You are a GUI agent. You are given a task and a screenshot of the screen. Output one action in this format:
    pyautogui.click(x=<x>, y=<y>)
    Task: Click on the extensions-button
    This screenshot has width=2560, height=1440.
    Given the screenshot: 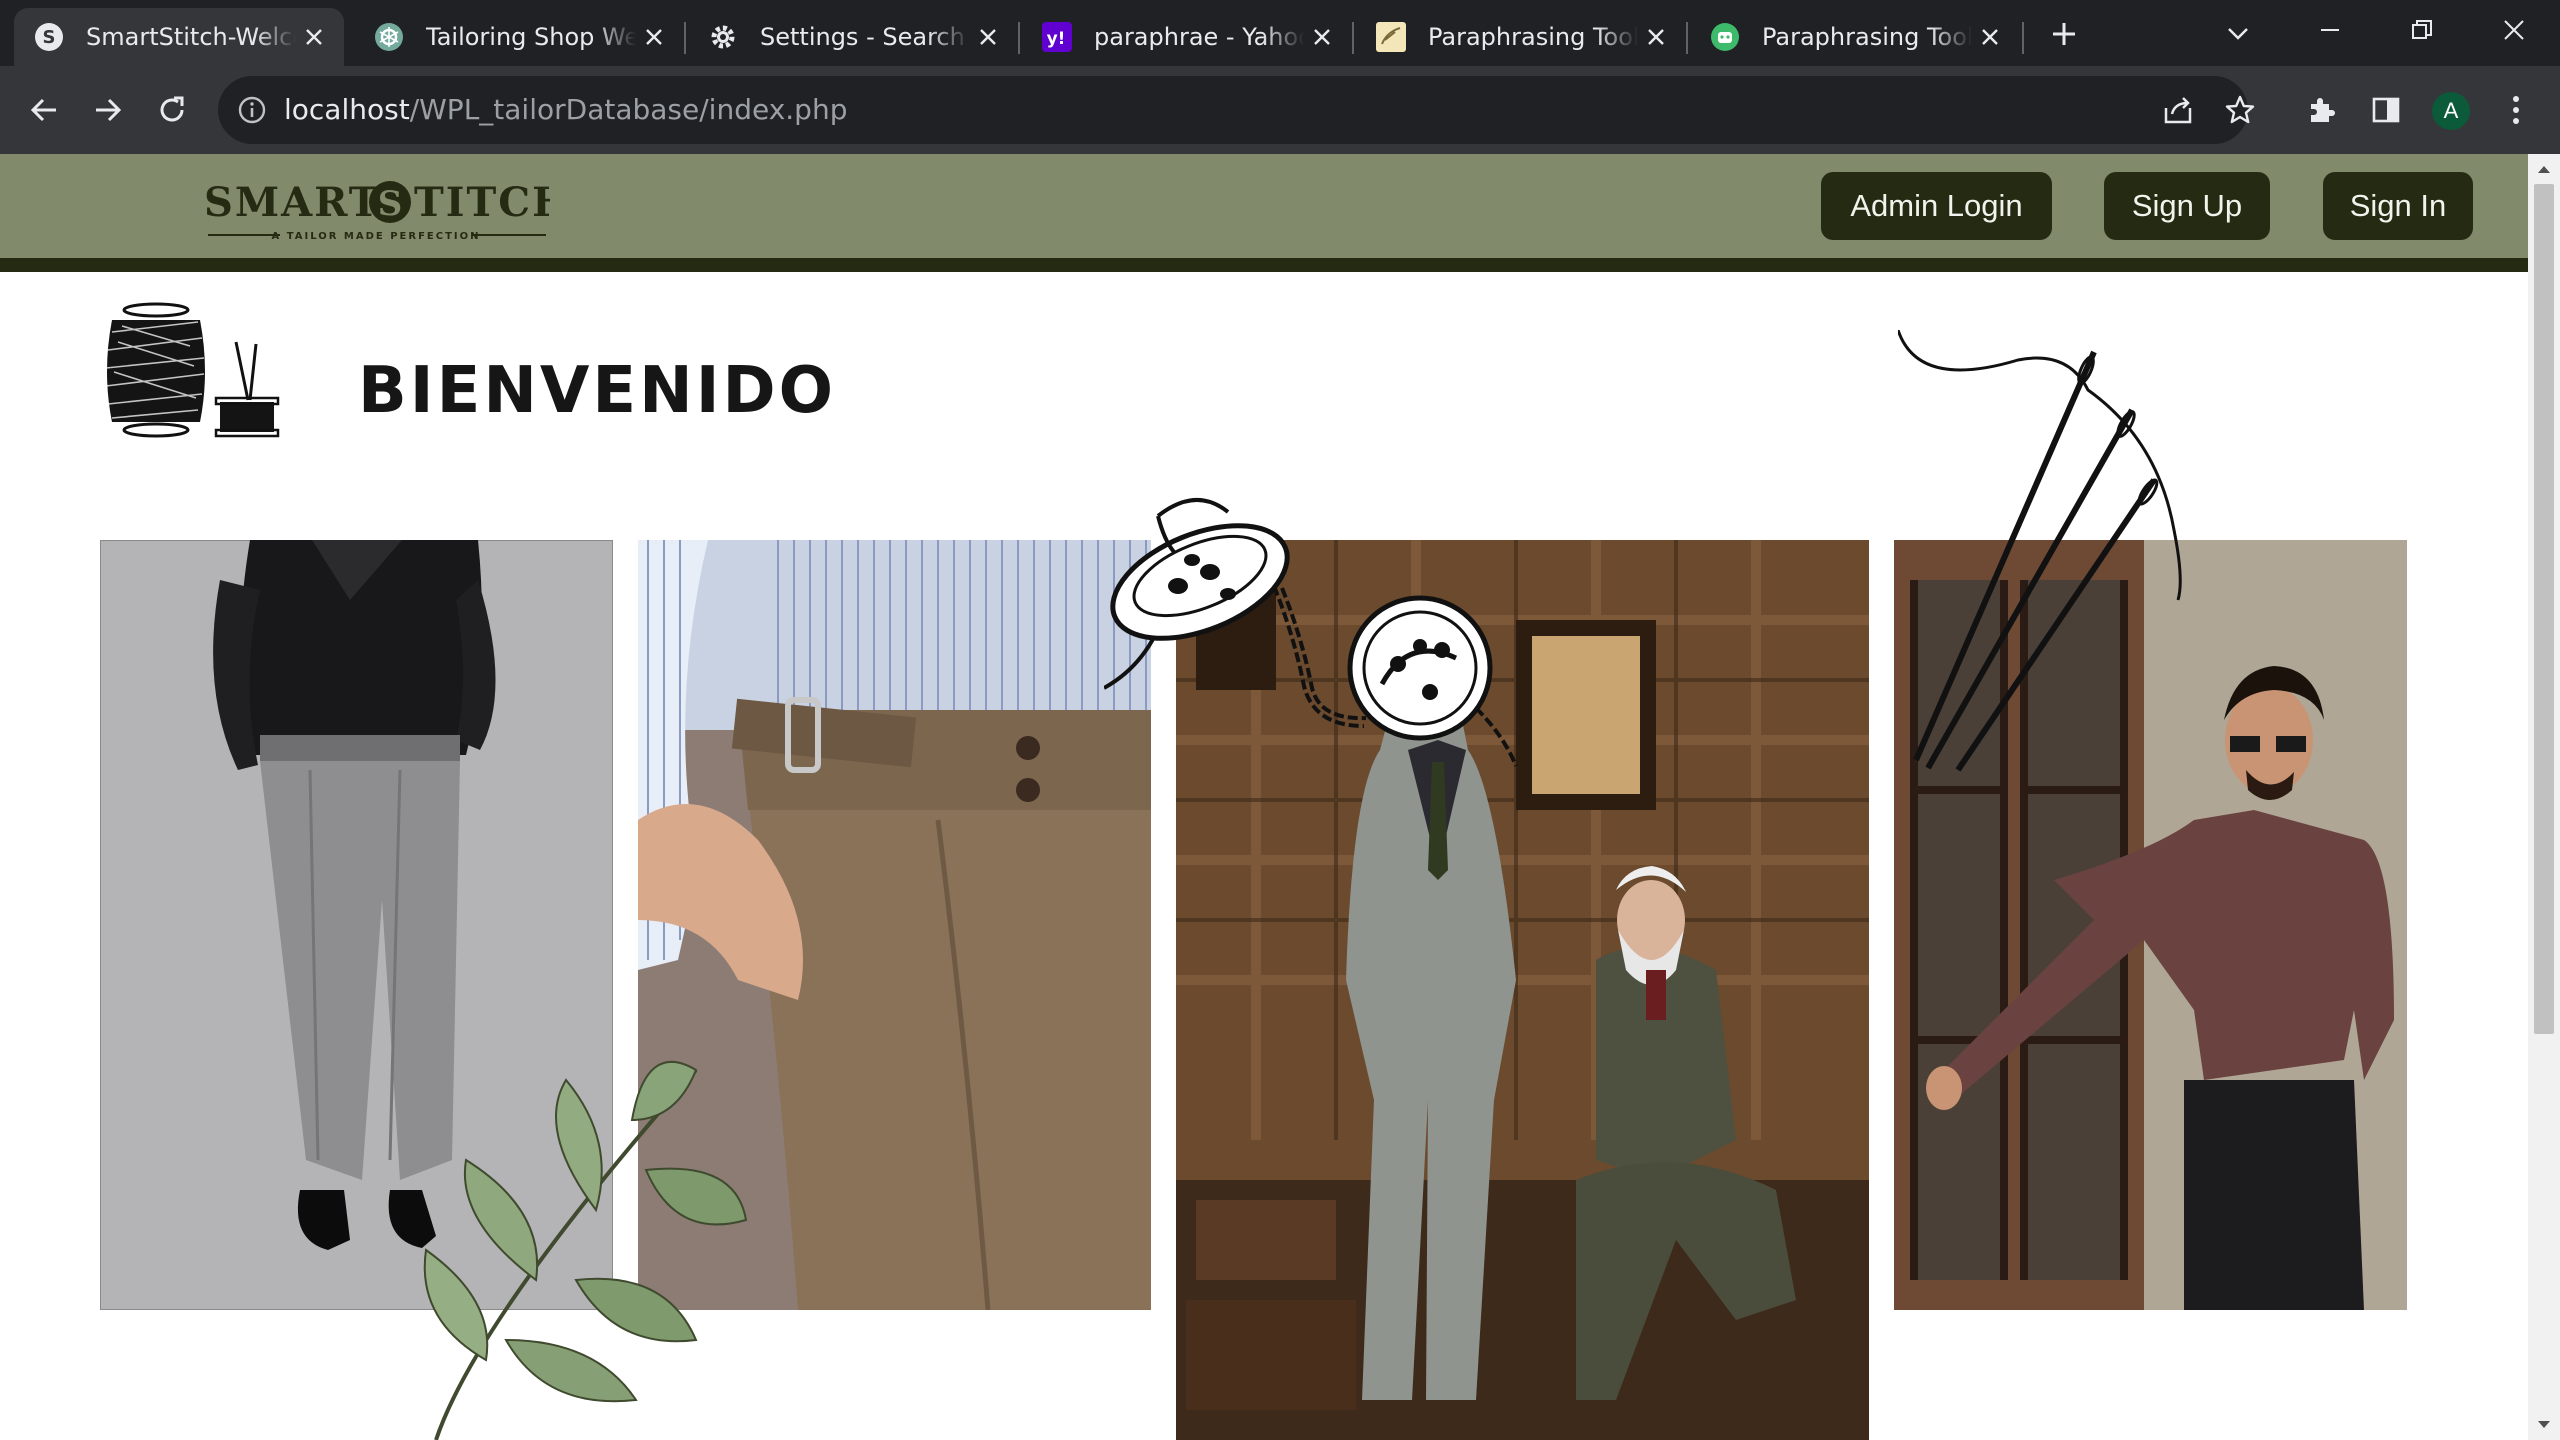 What is the action you would take?
    pyautogui.click(x=2322, y=110)
    